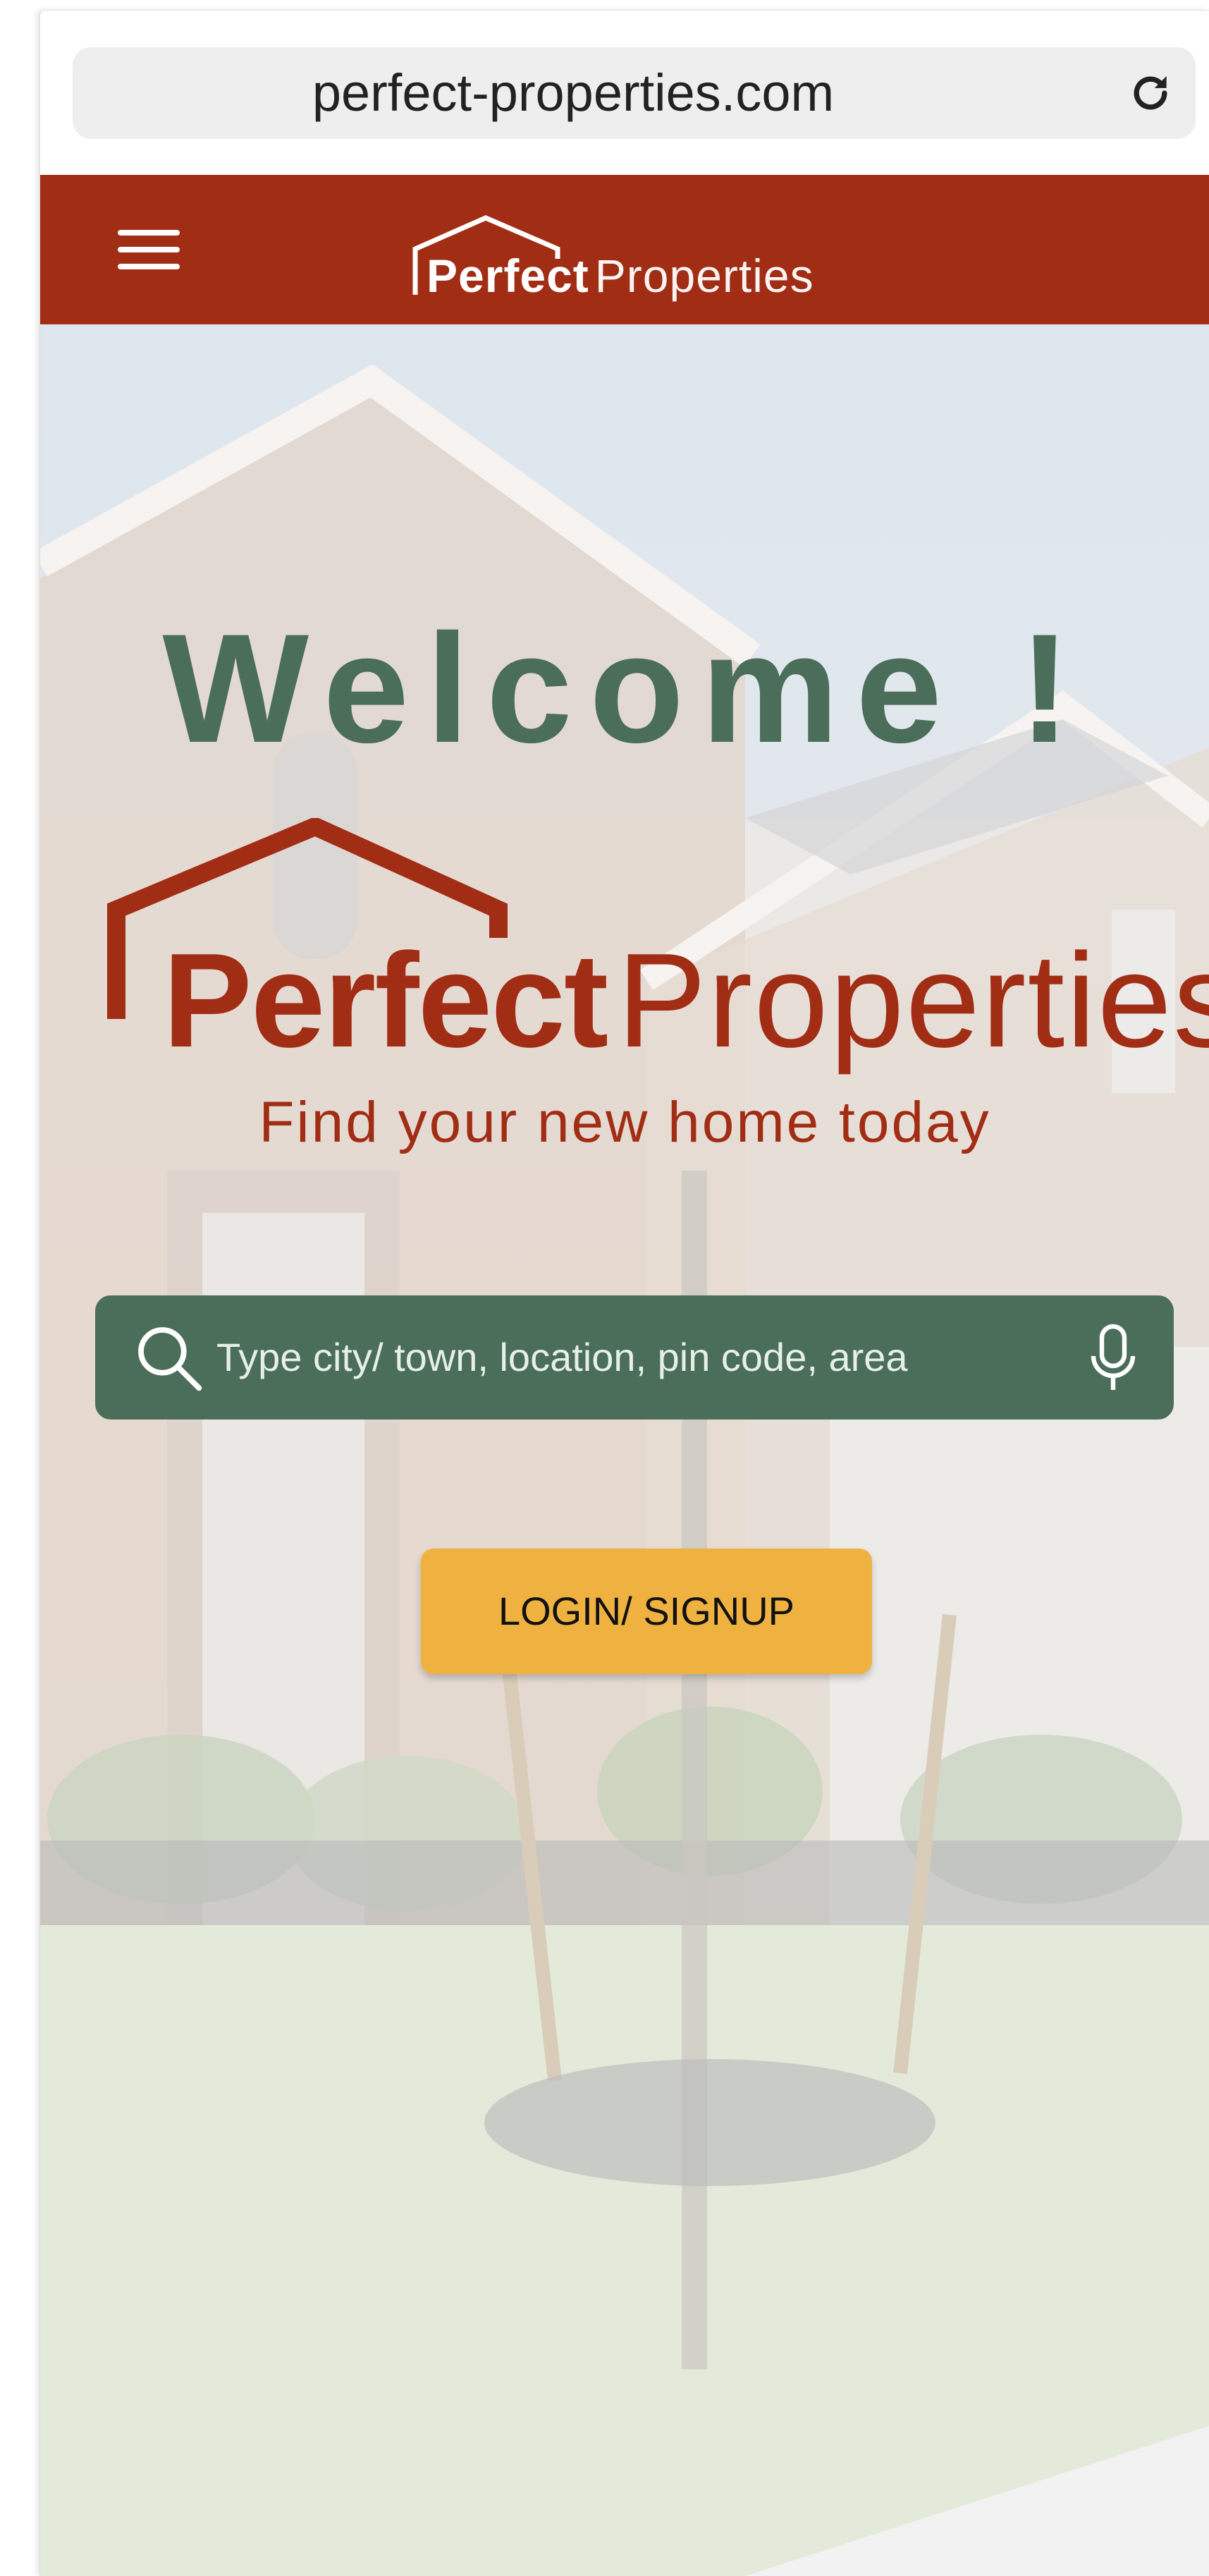 This screenshot has width=1209, height=2576. Describe the element at coordinates (1113, 1359) in the screenshot. I see `microphone-icon` at that location.